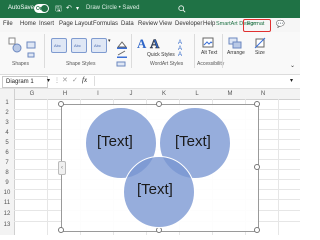  What do you see at coordinates (75, 80) in the screenshot?
I see `enter-icon: ✓` at bounding box center [75, 80].